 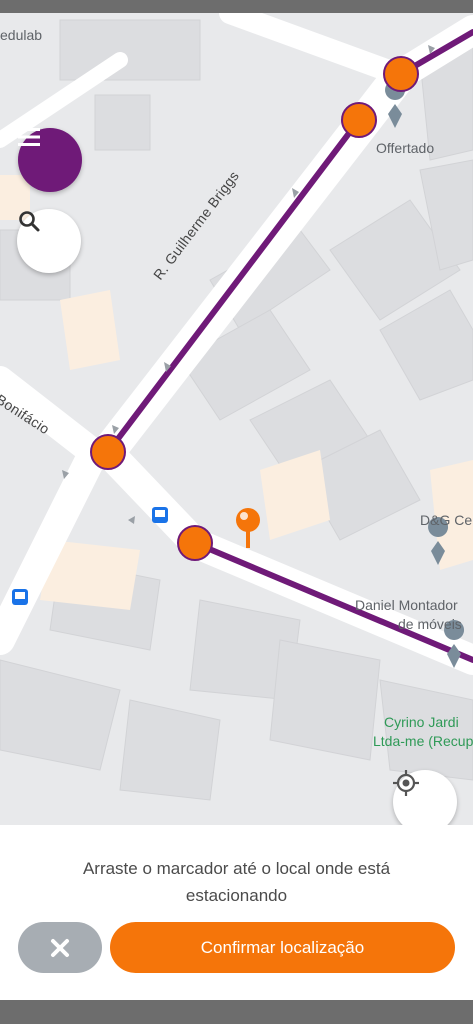 What do you see at coordinates (421, 722) in the screenshot?
I see `map-label-cyrino-line1: Cyrino Jardi` at bounding box center [421, 722].